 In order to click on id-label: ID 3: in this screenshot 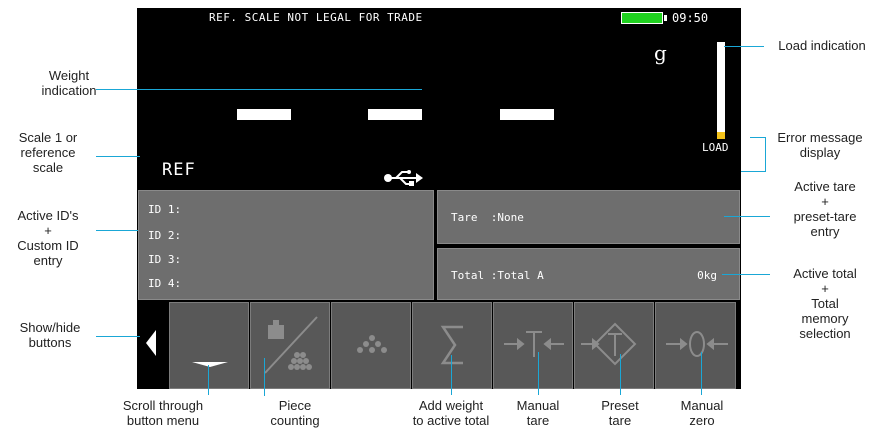, I will do `click(165, 259)`.